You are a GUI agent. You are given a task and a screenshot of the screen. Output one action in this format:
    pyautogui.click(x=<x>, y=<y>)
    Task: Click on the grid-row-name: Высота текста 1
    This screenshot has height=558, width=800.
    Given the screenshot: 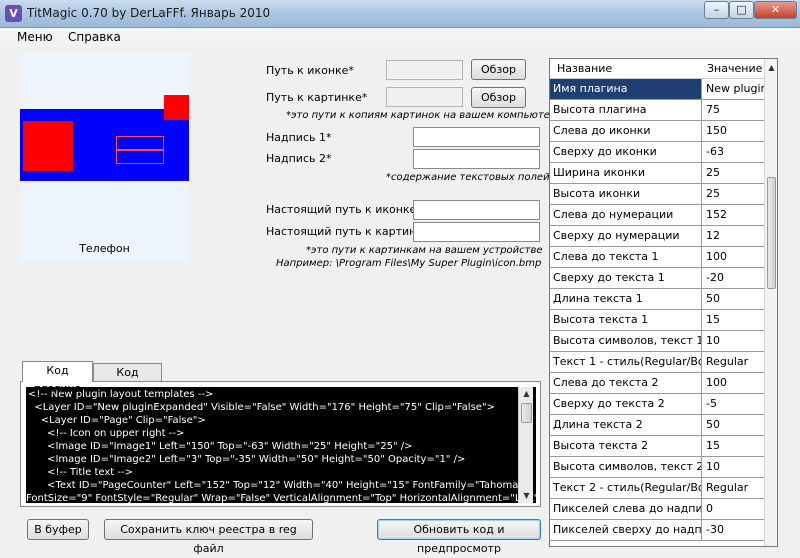 What is the action you would take?
    pyautogui.click(x=626, y=320)
    